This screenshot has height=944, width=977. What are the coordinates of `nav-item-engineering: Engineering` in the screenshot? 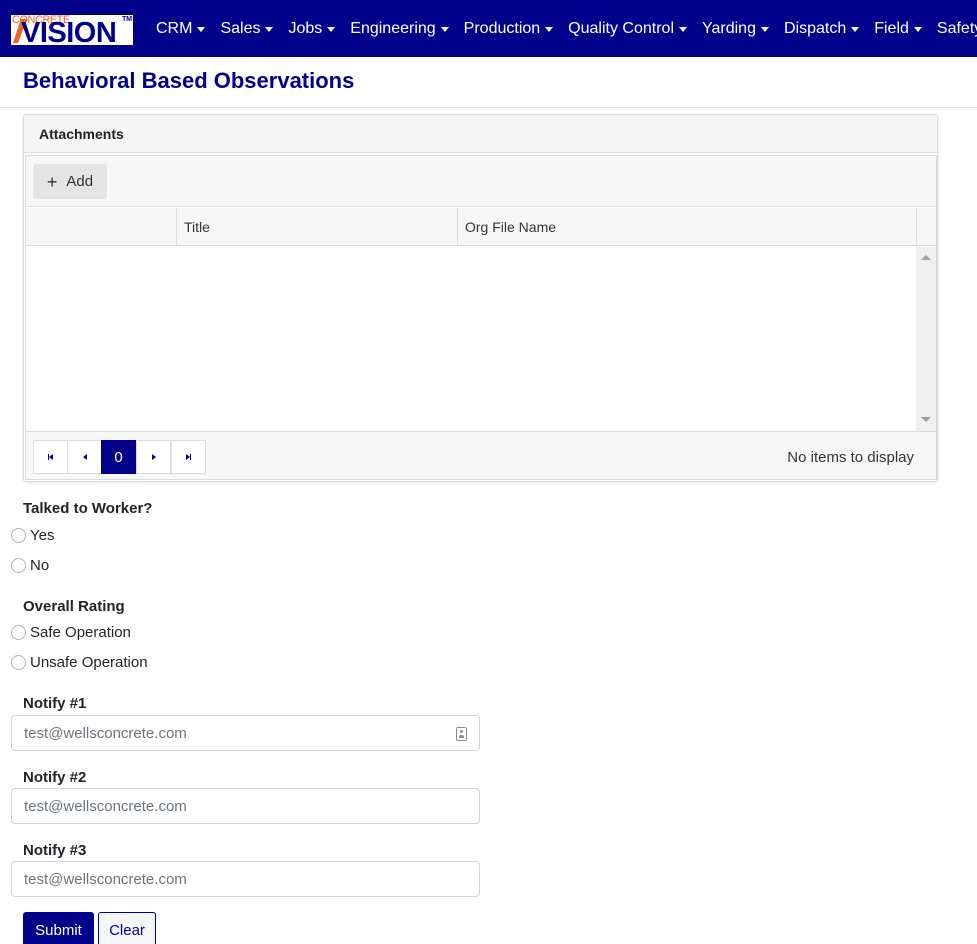 It's located at (399, 28).